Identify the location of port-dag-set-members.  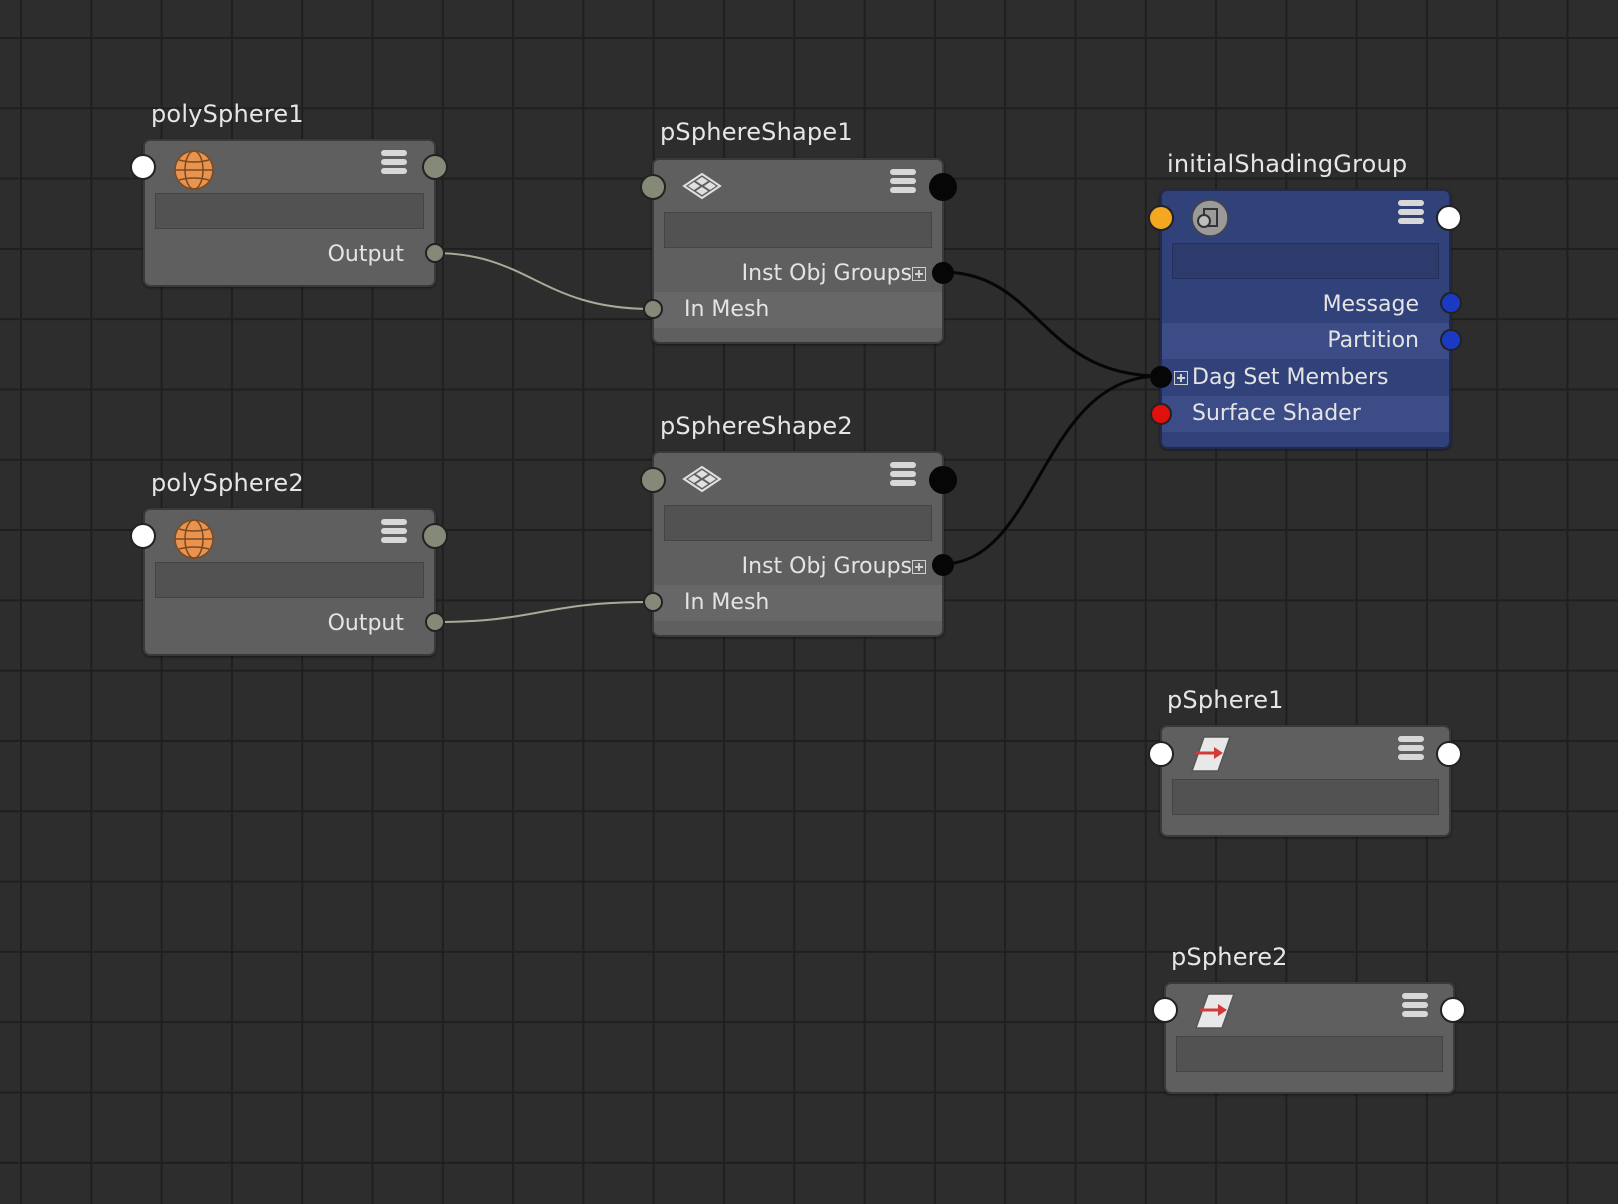
(1161, 377).